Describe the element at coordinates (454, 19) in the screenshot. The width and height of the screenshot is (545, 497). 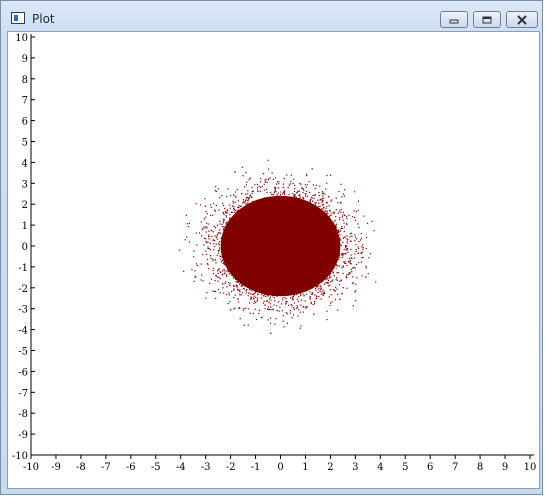
I see `minimize-button` at that location.